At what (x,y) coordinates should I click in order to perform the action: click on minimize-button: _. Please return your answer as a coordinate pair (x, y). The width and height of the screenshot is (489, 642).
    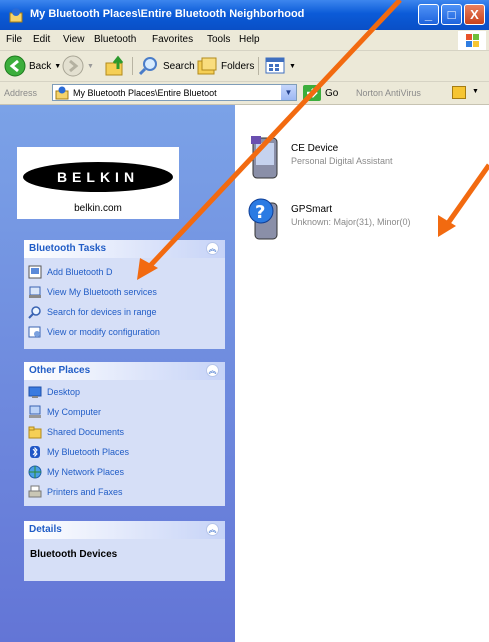
    Looking at the image, I should click on (428, 14).